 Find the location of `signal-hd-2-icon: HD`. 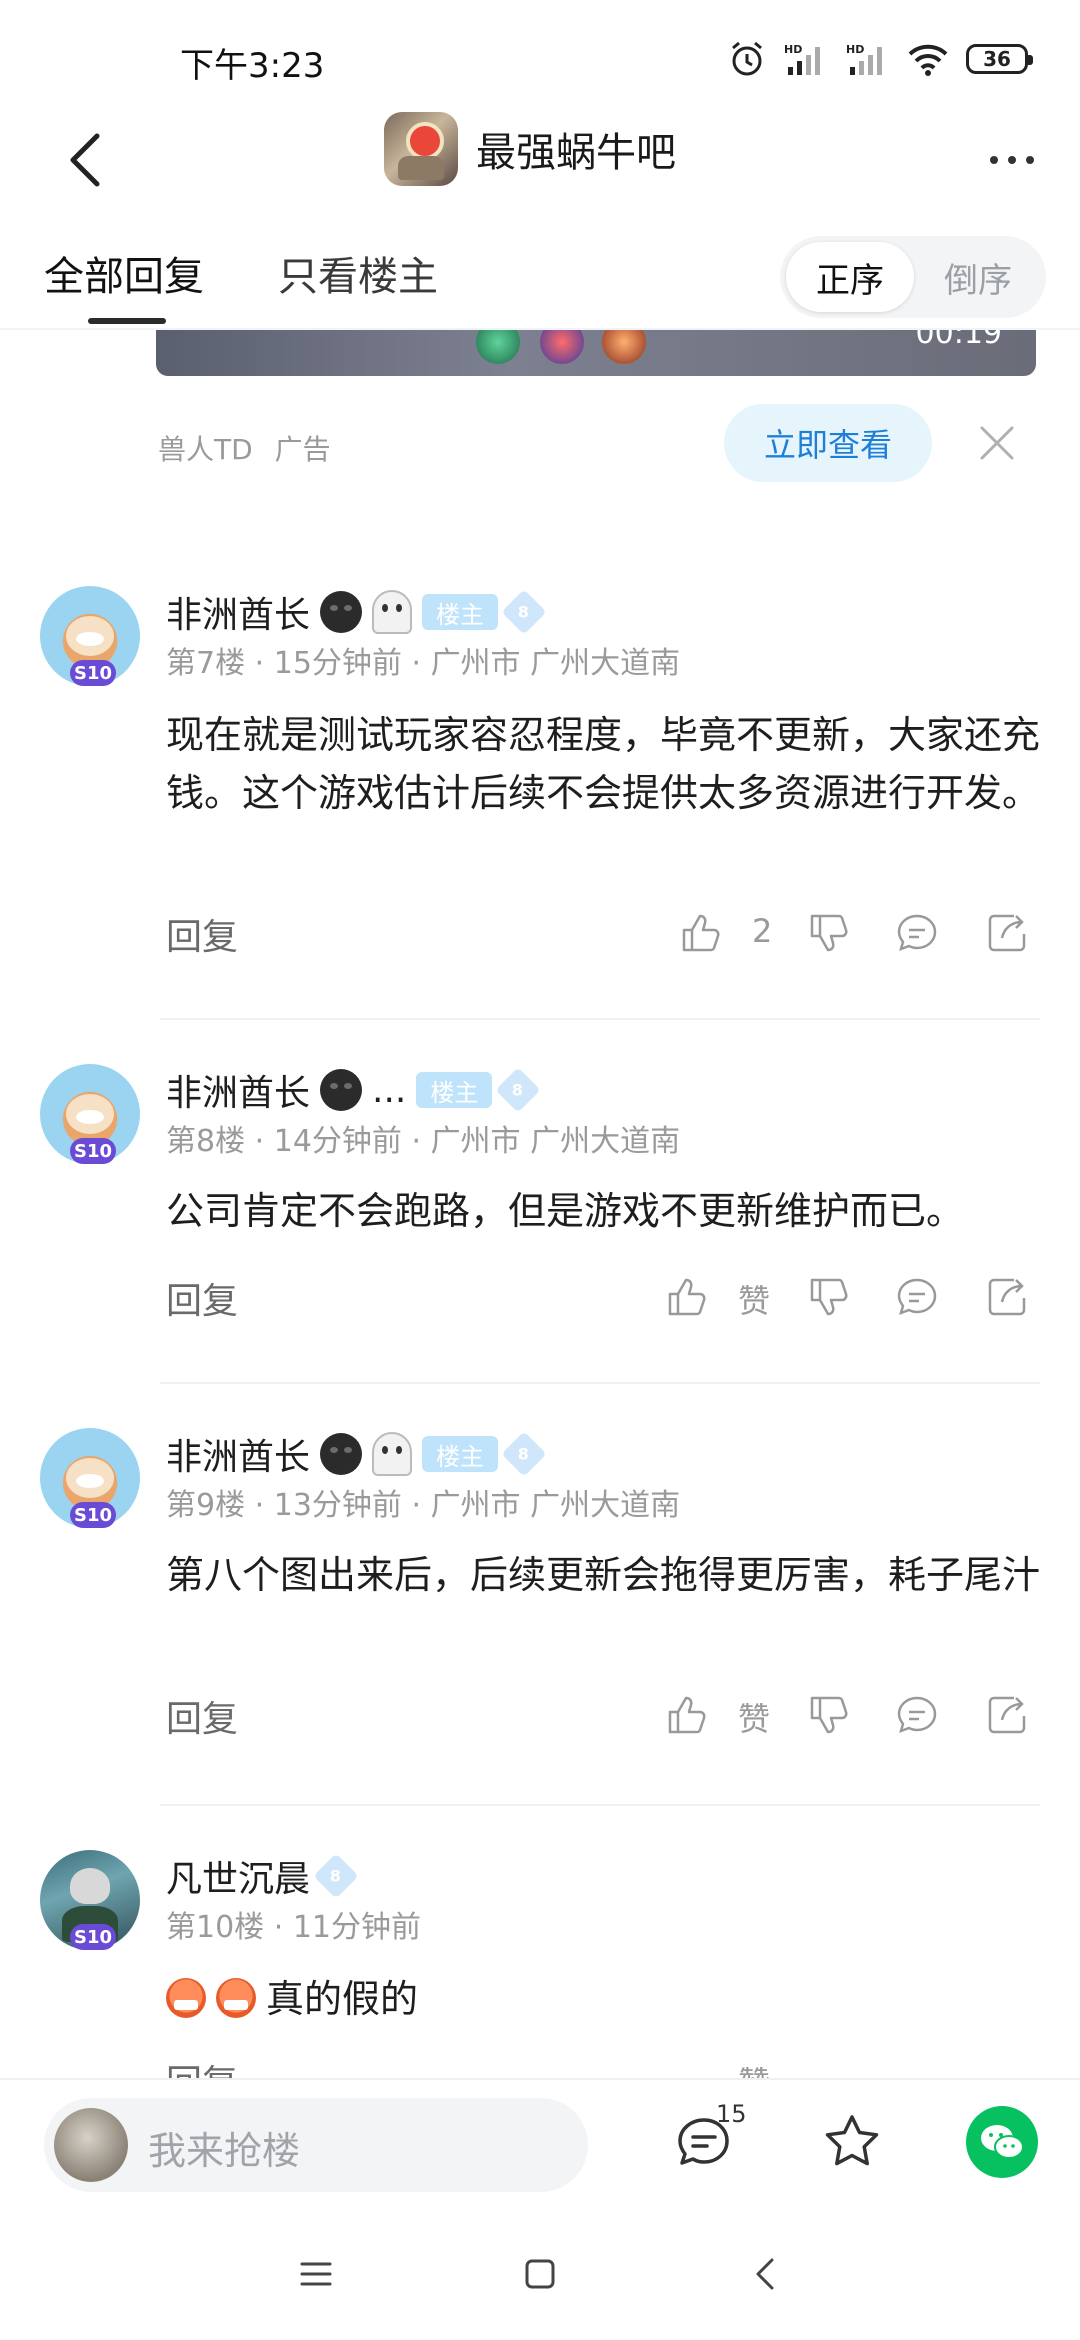

signal-hd-2-icon: HD is located at coordinates (864, 59).